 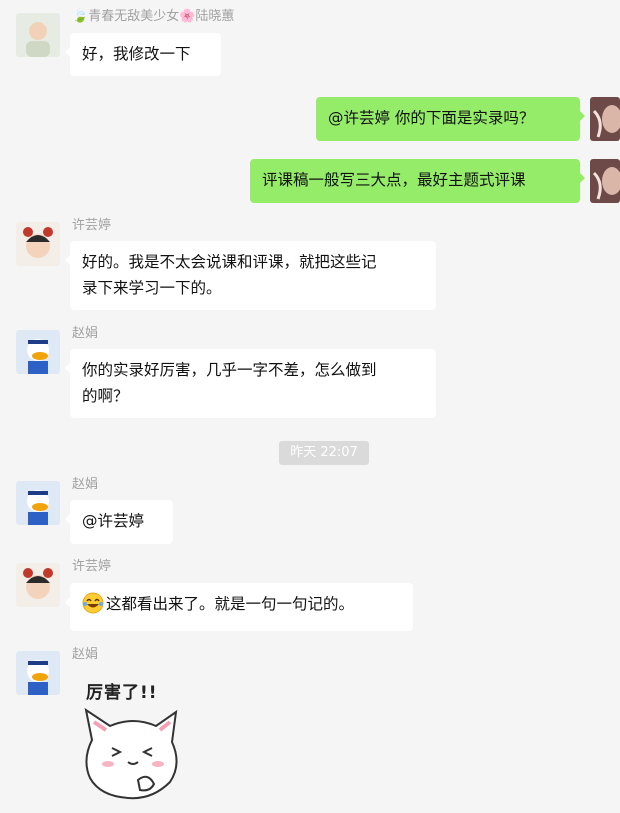 What do you see at coordinates (417, 181) in the screenshot?
I see `message-bubble-sent: 评课稿一般写三大点，最好主题式评课` at bounding box center [417, 181].